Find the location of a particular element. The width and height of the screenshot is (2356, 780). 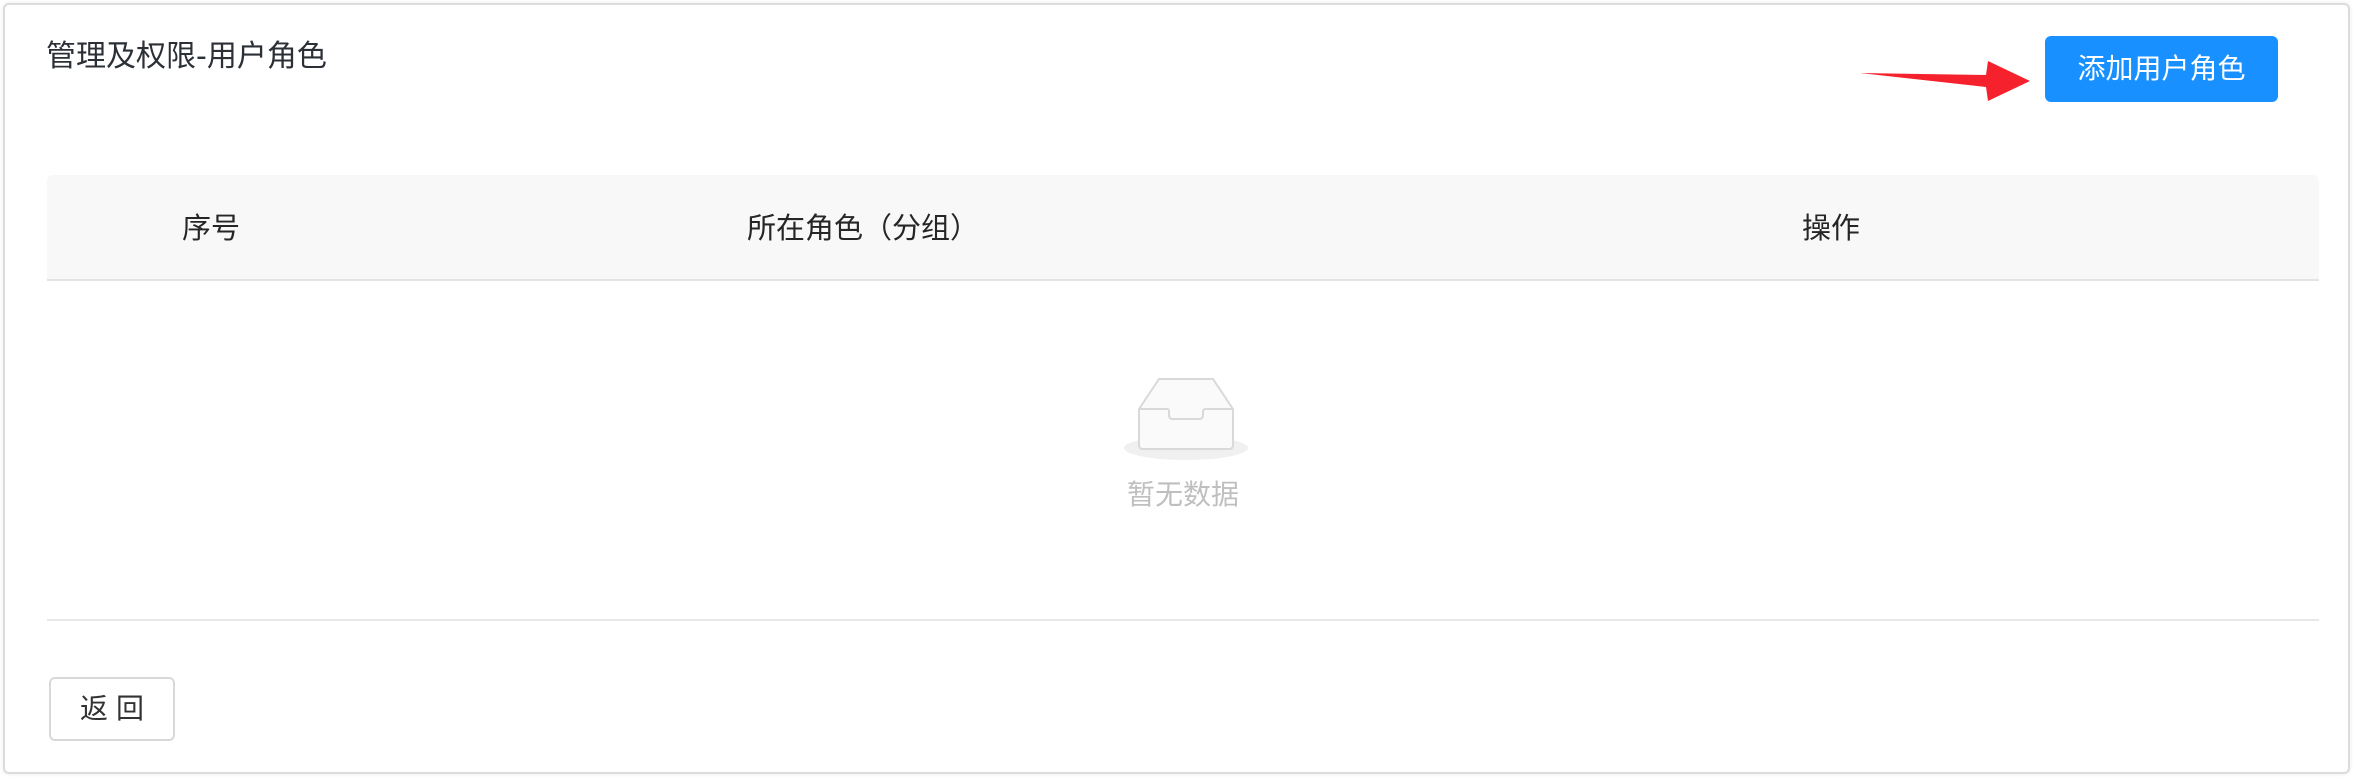

column-header-role-group: 所在角色（分组） is located at coordinates (863, 228).